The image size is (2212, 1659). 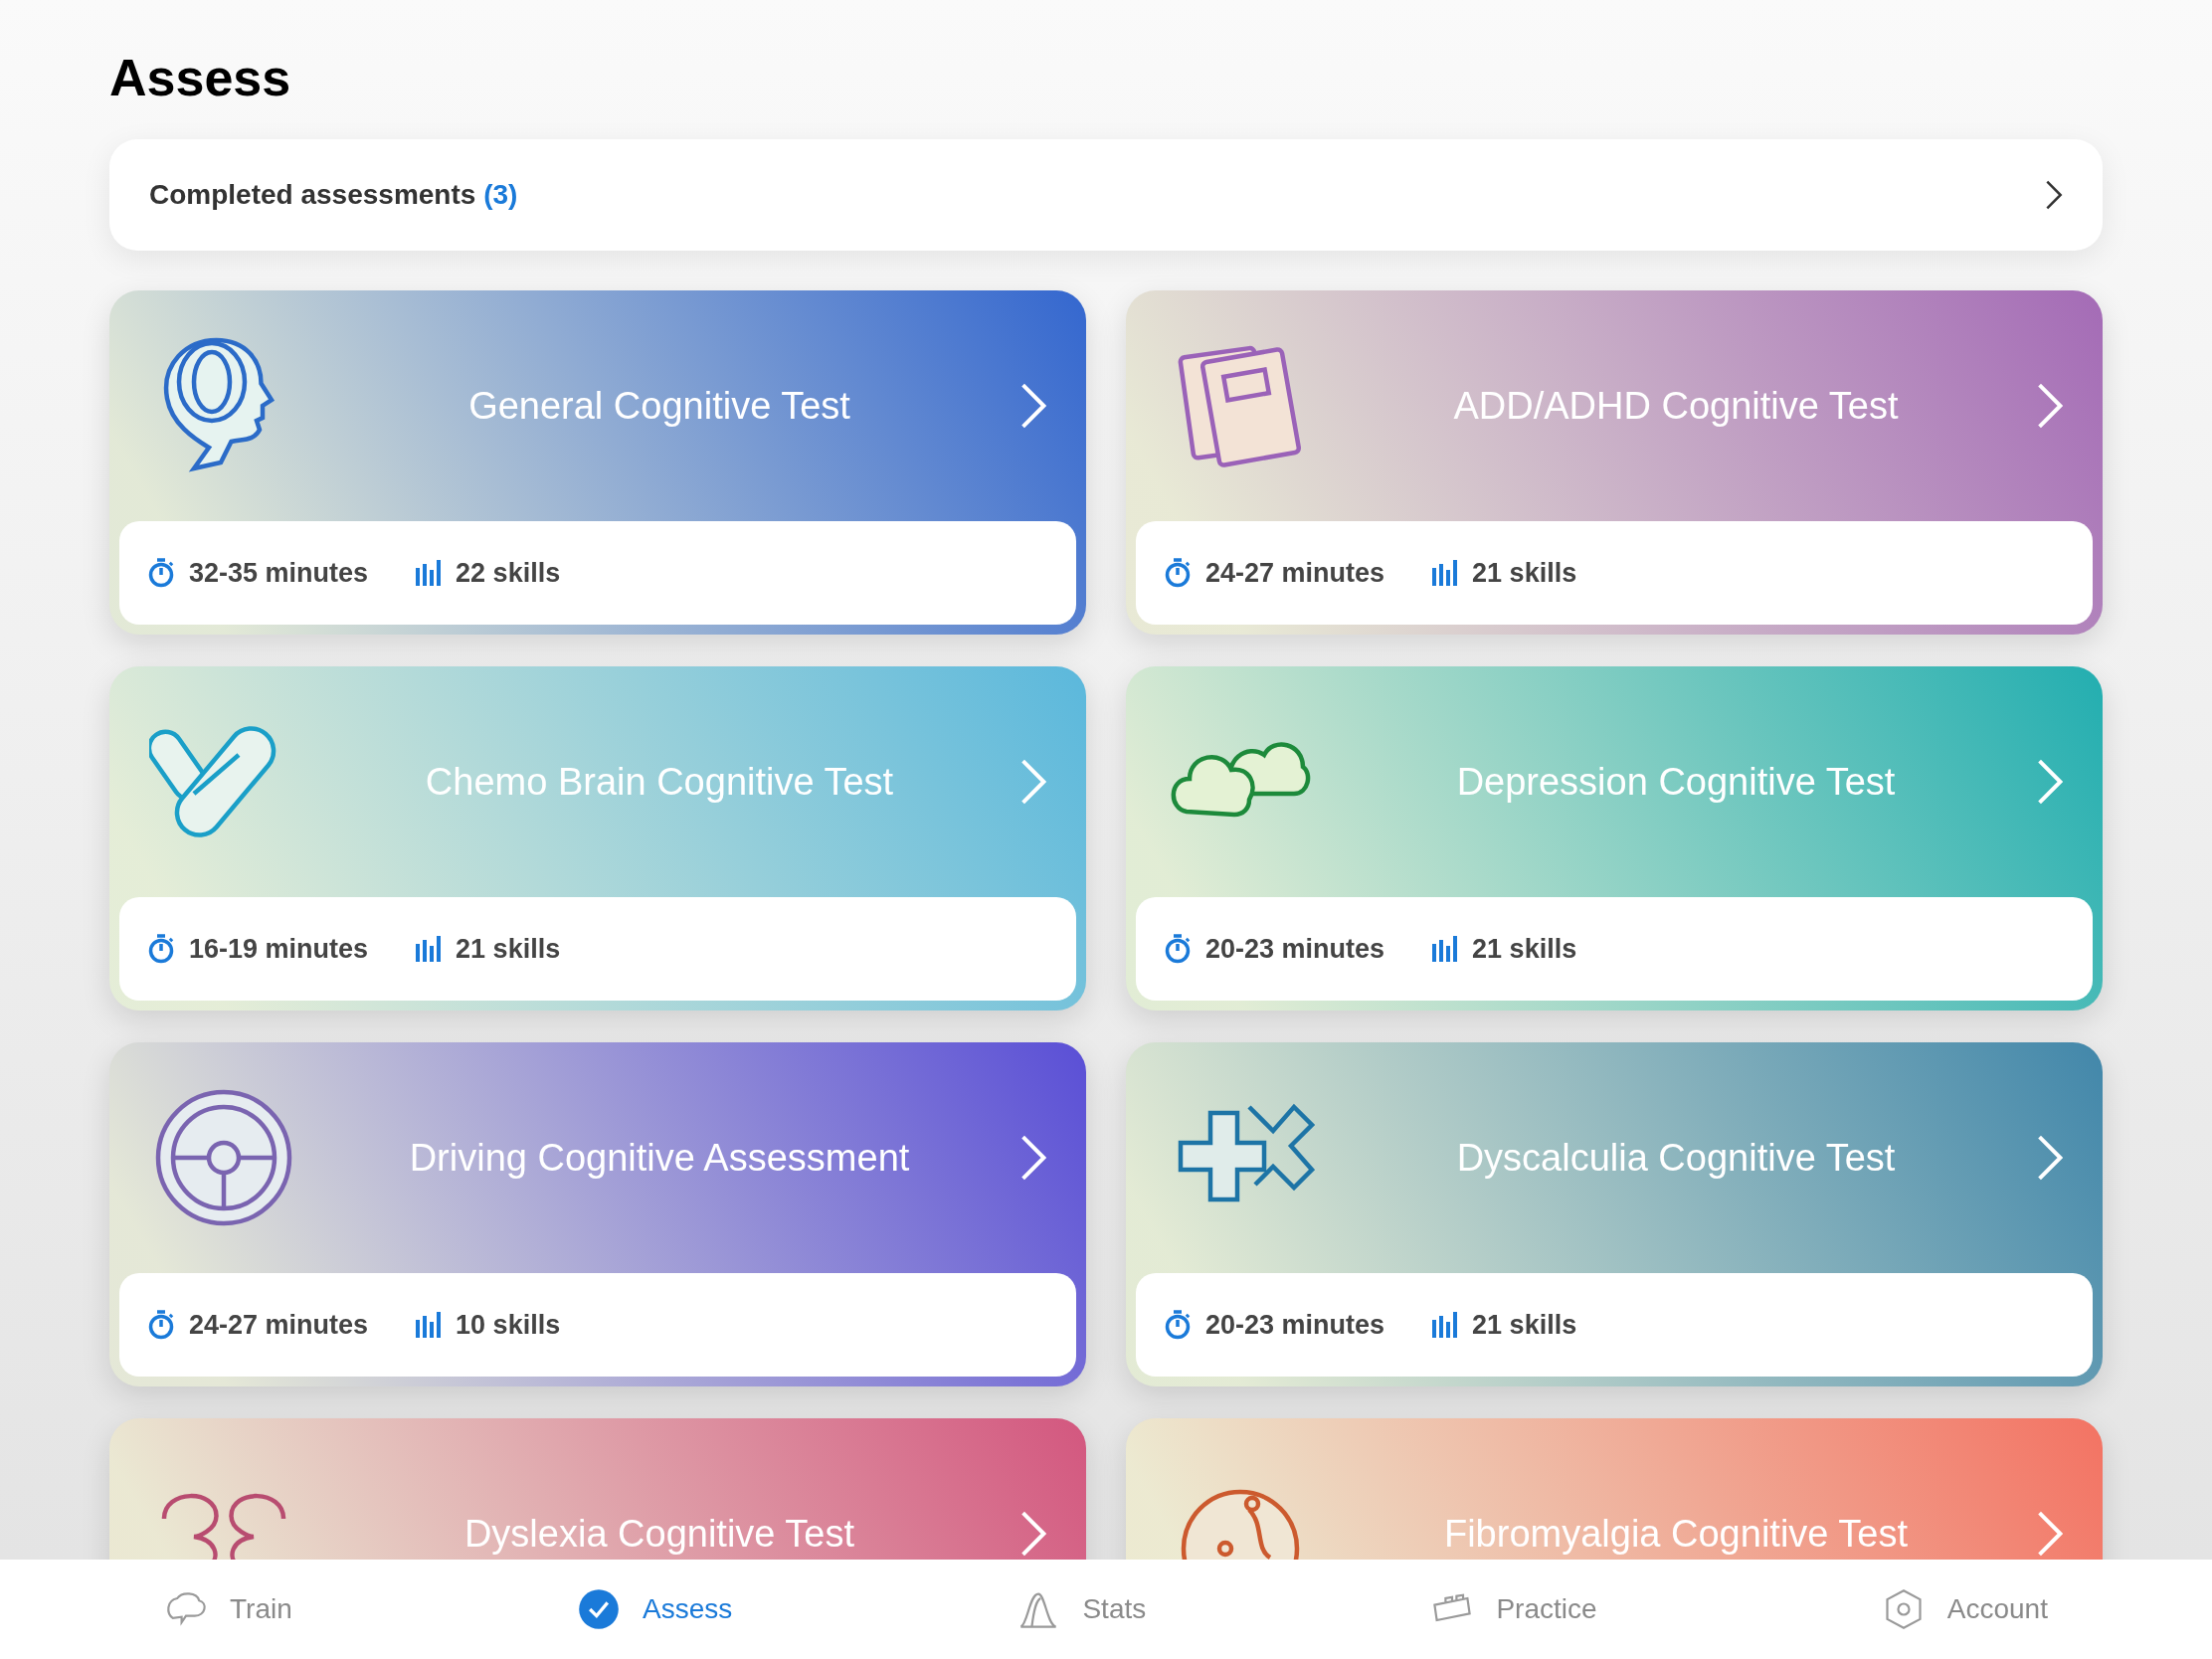 What do you see at coordinates (659, 1158) in the screenshot?
I see `test-title: Driving Cognitive Assessment` at bounding box center [659, 1158].